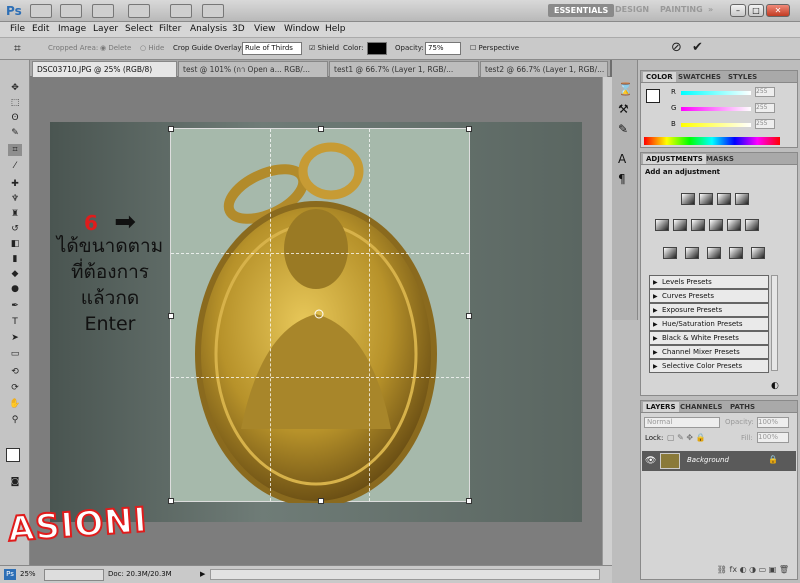 This screenshot has width=800, height=583. I want to click on exposure-adjust-icon, so click(742, 199).